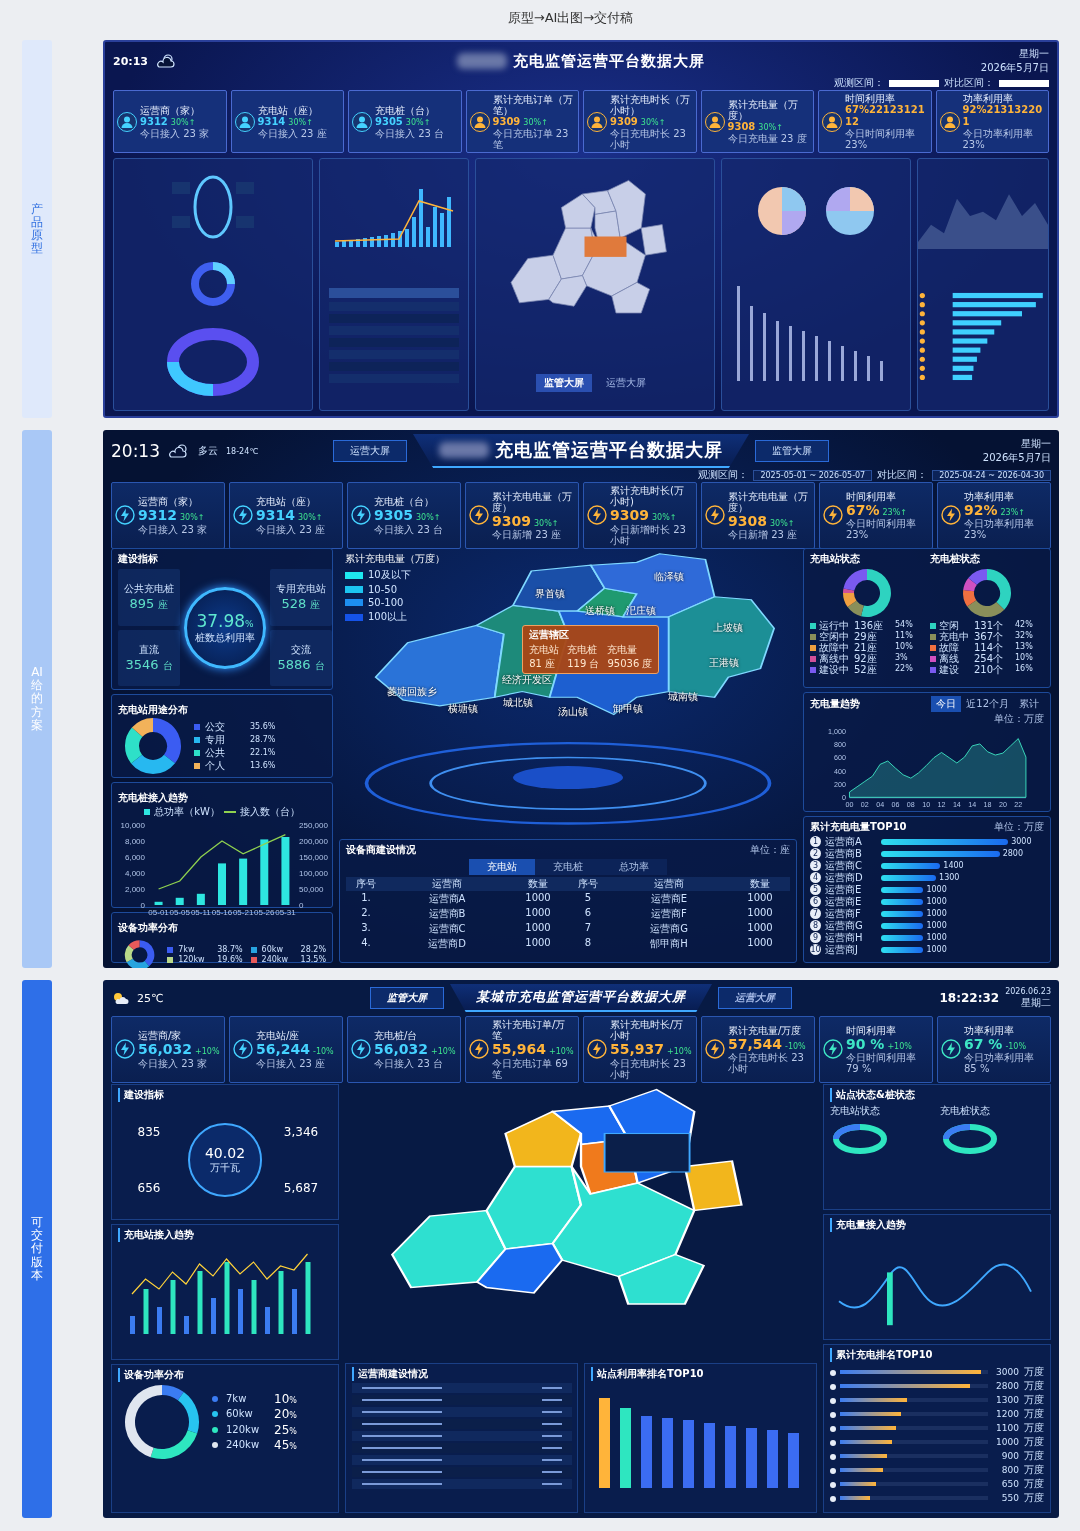 This screenshot has width=1080, height=1531. What do you see at coordinates (669, 929) in the screenshot?
I see `table-cell-text: 运营商G` at bounding box center [669, 929].